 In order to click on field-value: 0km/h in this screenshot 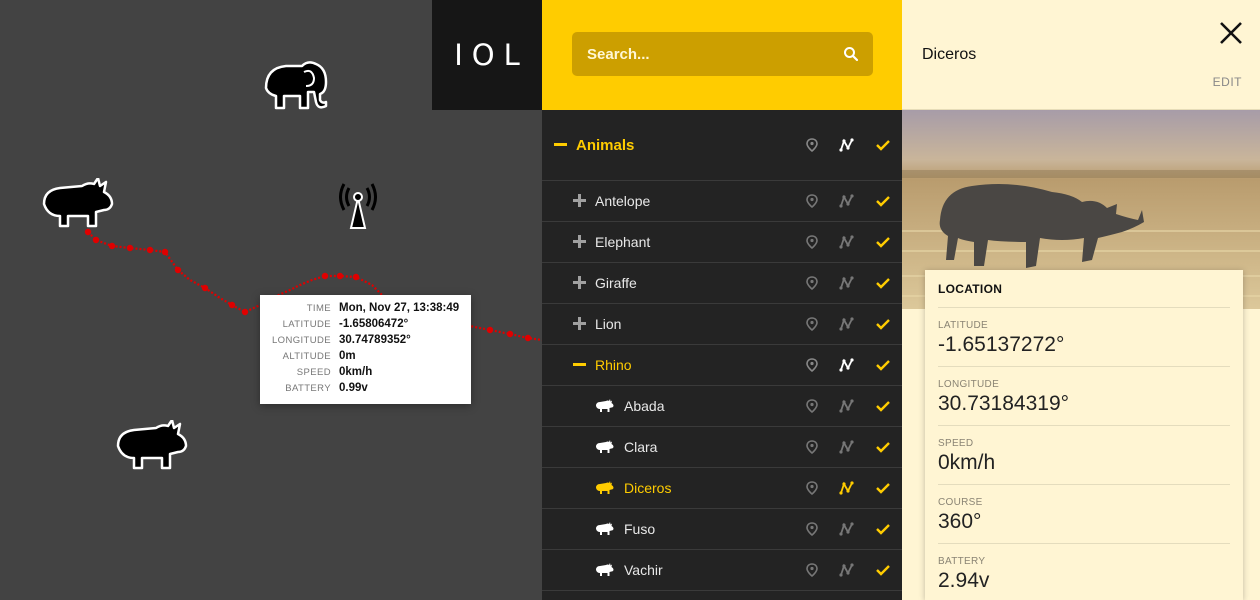, I will do `click(967, 462)`.